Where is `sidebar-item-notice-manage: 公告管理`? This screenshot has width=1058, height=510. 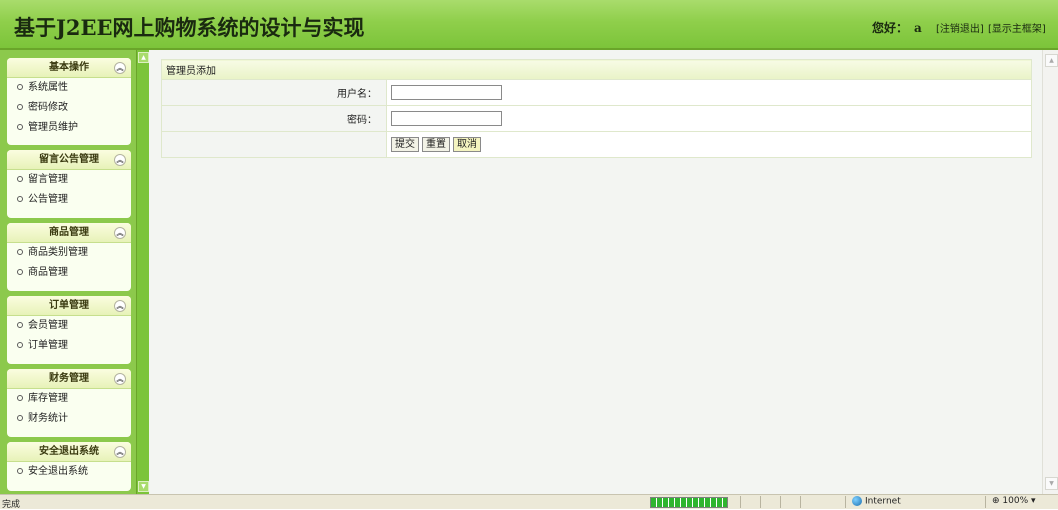 sidebar-item-notice-manage: 公告管理 is located at coordinates (69, 200).